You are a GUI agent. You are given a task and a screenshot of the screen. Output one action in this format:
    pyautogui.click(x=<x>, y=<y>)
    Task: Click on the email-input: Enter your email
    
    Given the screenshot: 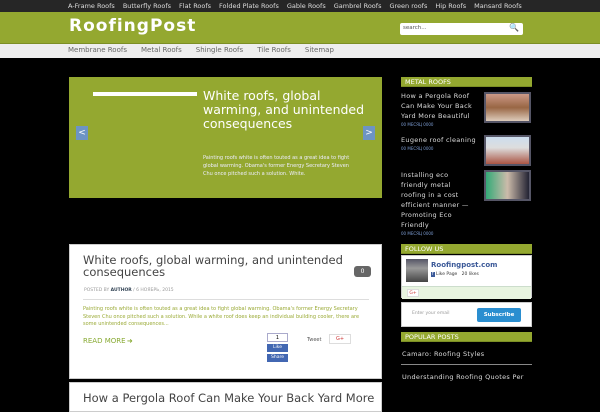 What is the action you would take?
    pyautogui.click(x=430, y=313)
    